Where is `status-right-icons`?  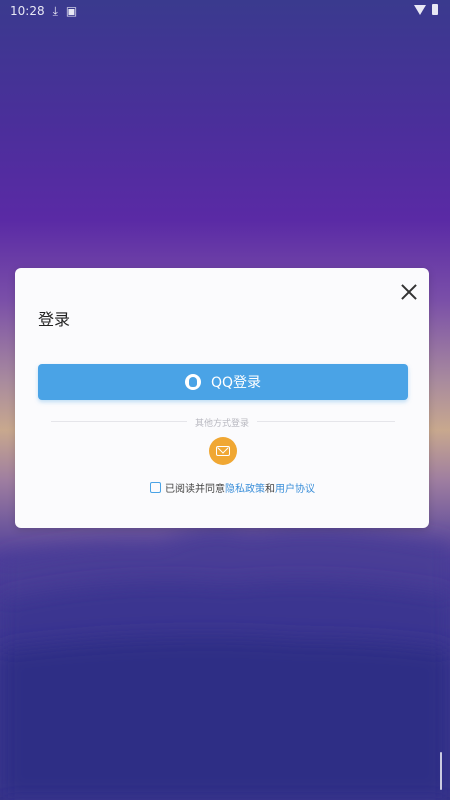
status-right-icons is located at coordinates (426, 9).